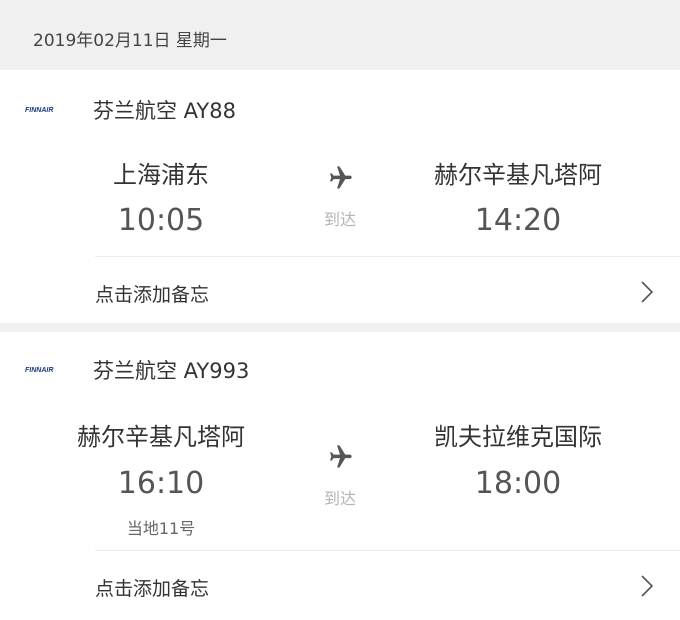 The width and height of the screenshot is (680, 620). I want to click on departure-city: 赫尔辛基凡塔阿, so click(161, 437).